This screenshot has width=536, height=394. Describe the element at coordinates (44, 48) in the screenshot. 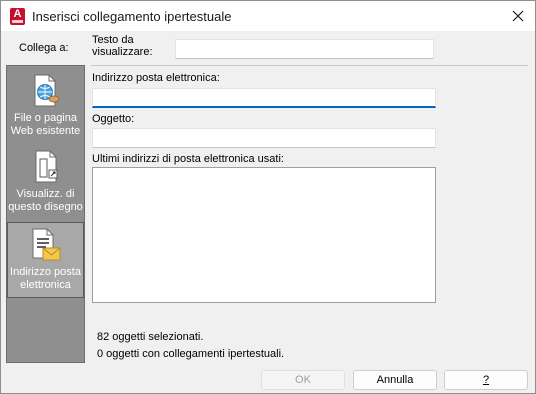

I see `link-to-label: Collega a:` at that location.